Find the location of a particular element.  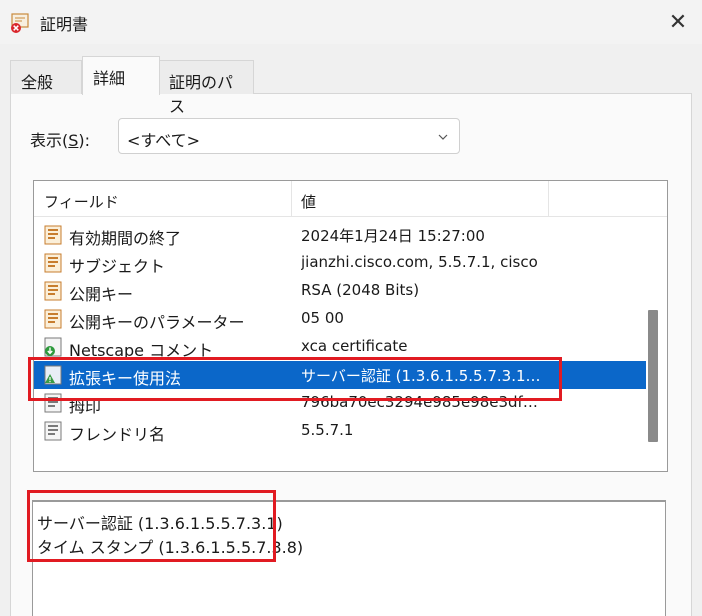

close-icon: ✕ is located at coordinates (678, 22).